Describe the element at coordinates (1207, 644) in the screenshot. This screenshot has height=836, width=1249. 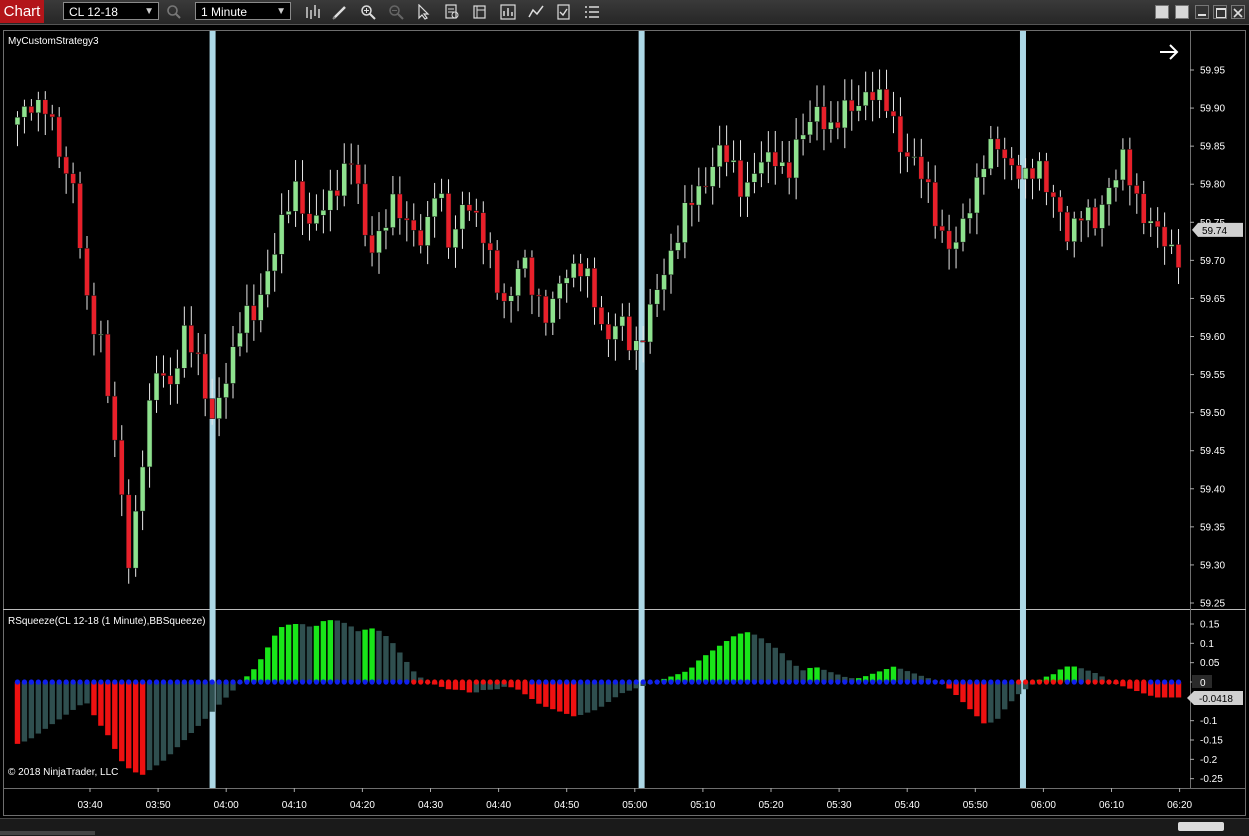
I see `indicator-tick-label: 0.1` at that location.